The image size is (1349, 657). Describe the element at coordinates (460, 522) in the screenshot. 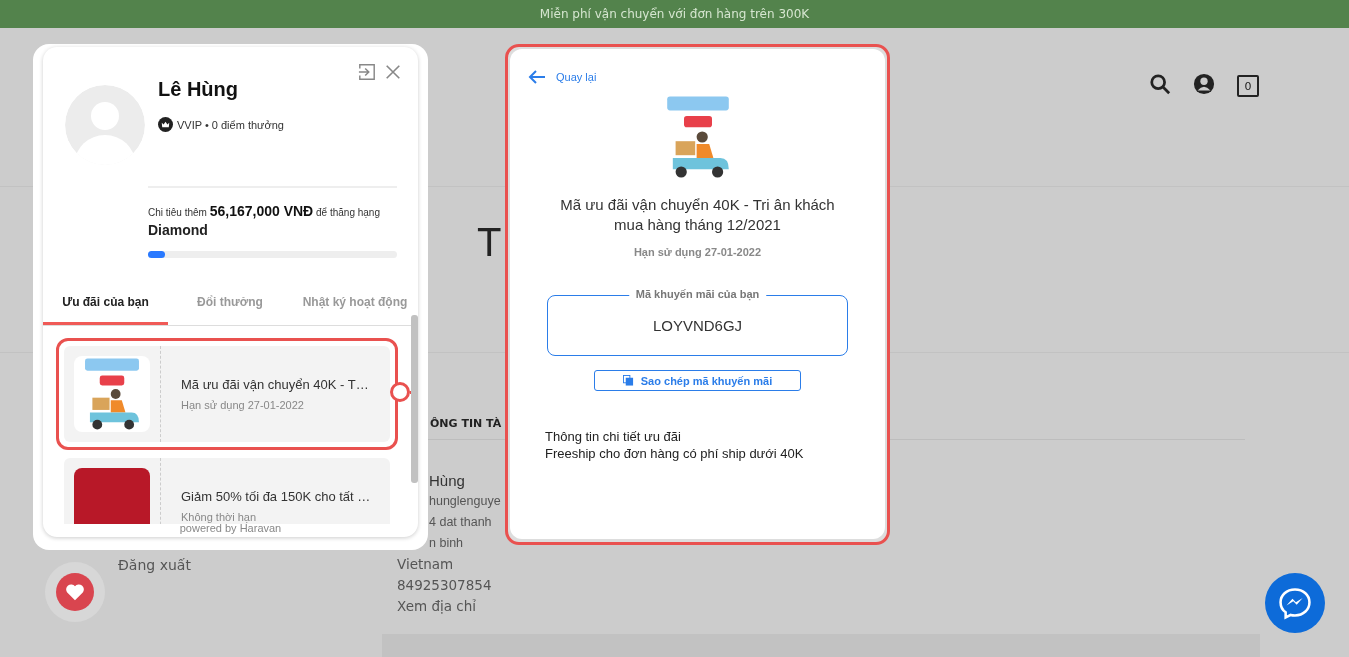

I see `account-info-text: 4 dat thanh` at that location.